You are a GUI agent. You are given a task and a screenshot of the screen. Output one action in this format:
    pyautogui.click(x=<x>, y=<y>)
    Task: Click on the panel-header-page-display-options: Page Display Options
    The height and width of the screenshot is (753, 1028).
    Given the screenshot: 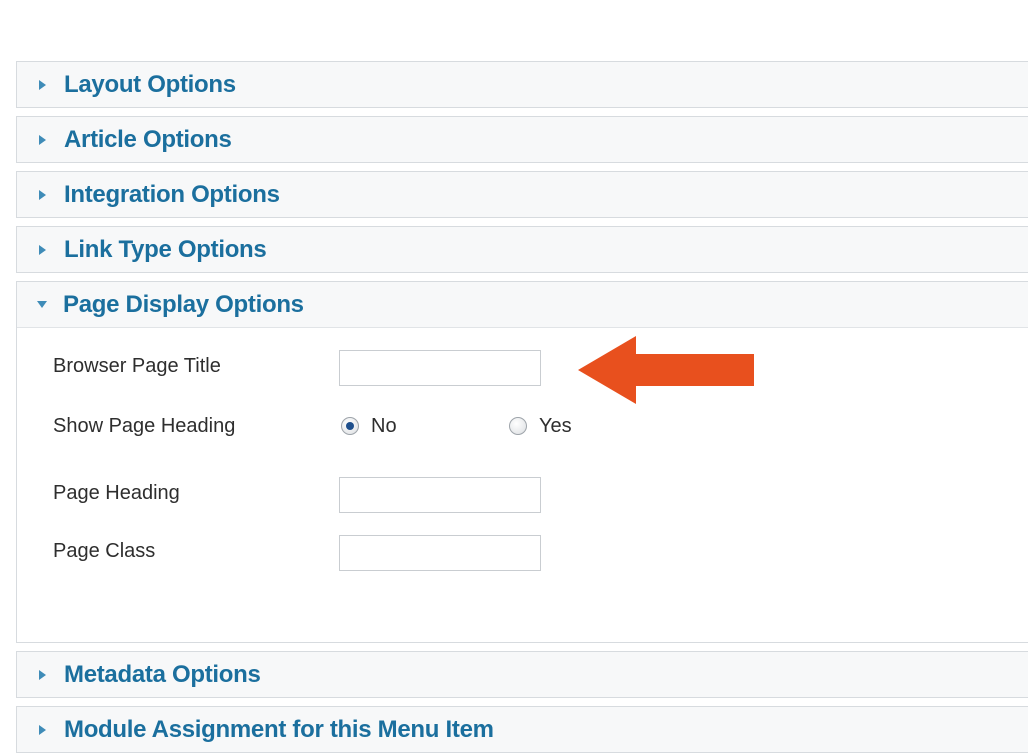 What is the action you would take?
    pyautogui.click(x=522, y=305)
    